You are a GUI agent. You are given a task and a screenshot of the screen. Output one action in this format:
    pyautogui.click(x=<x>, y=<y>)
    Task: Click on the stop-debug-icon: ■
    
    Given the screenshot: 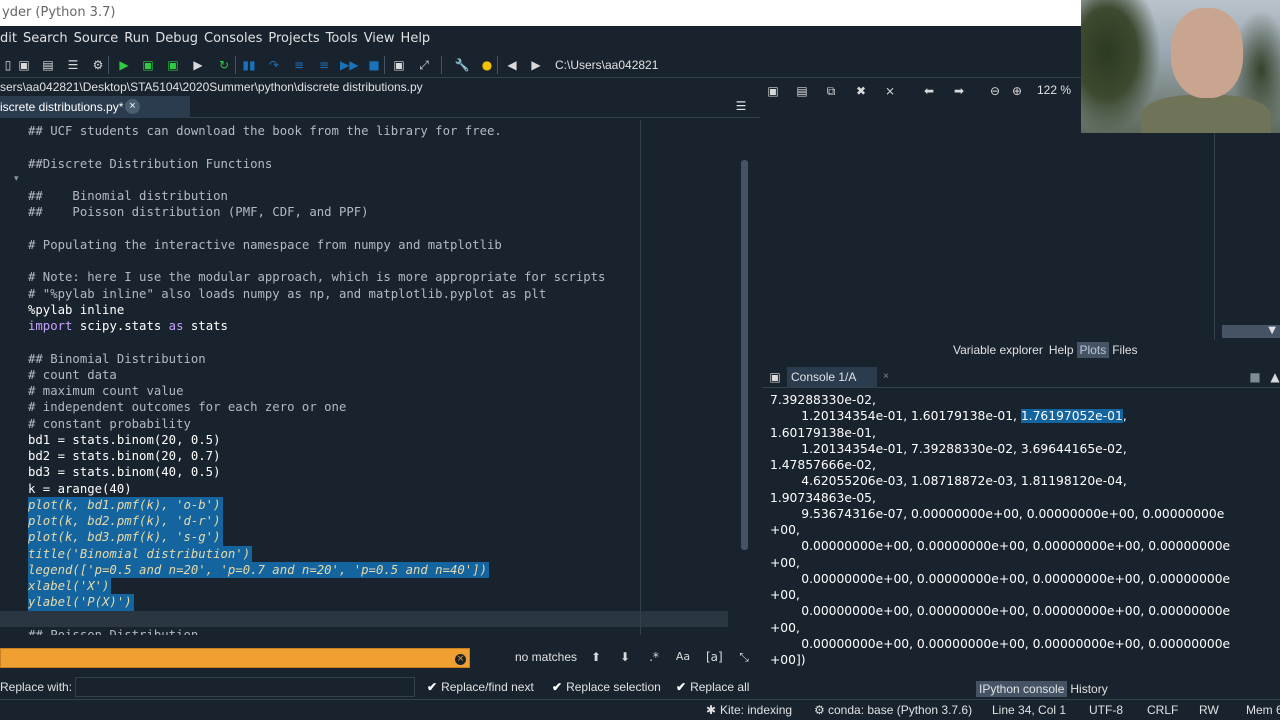 What is the action you would take?
    pyautogui.click(x=374, y=65)
    